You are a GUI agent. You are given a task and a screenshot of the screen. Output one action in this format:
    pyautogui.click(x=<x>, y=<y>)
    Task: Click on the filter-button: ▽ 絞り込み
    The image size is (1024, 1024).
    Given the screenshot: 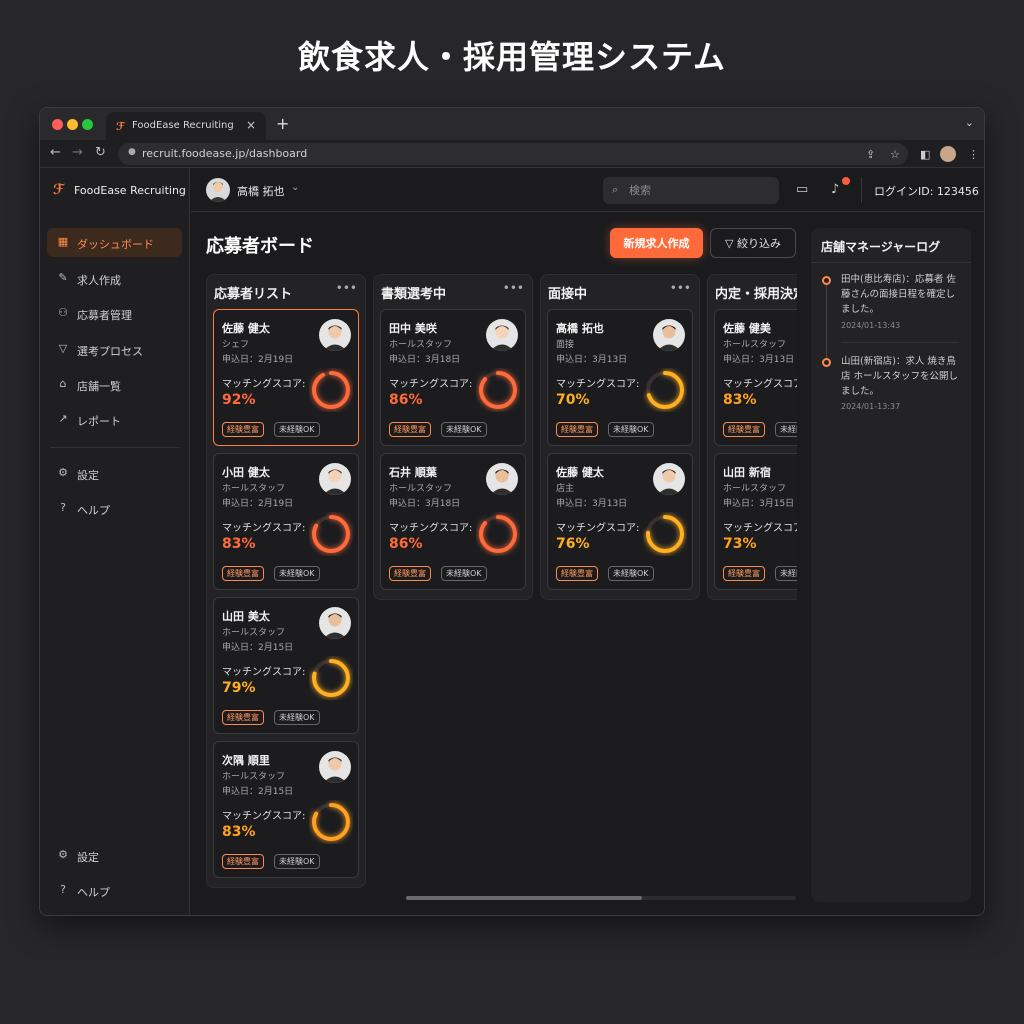 What is the action you would take?
    pyautogui.click(x=753, y=243)
    